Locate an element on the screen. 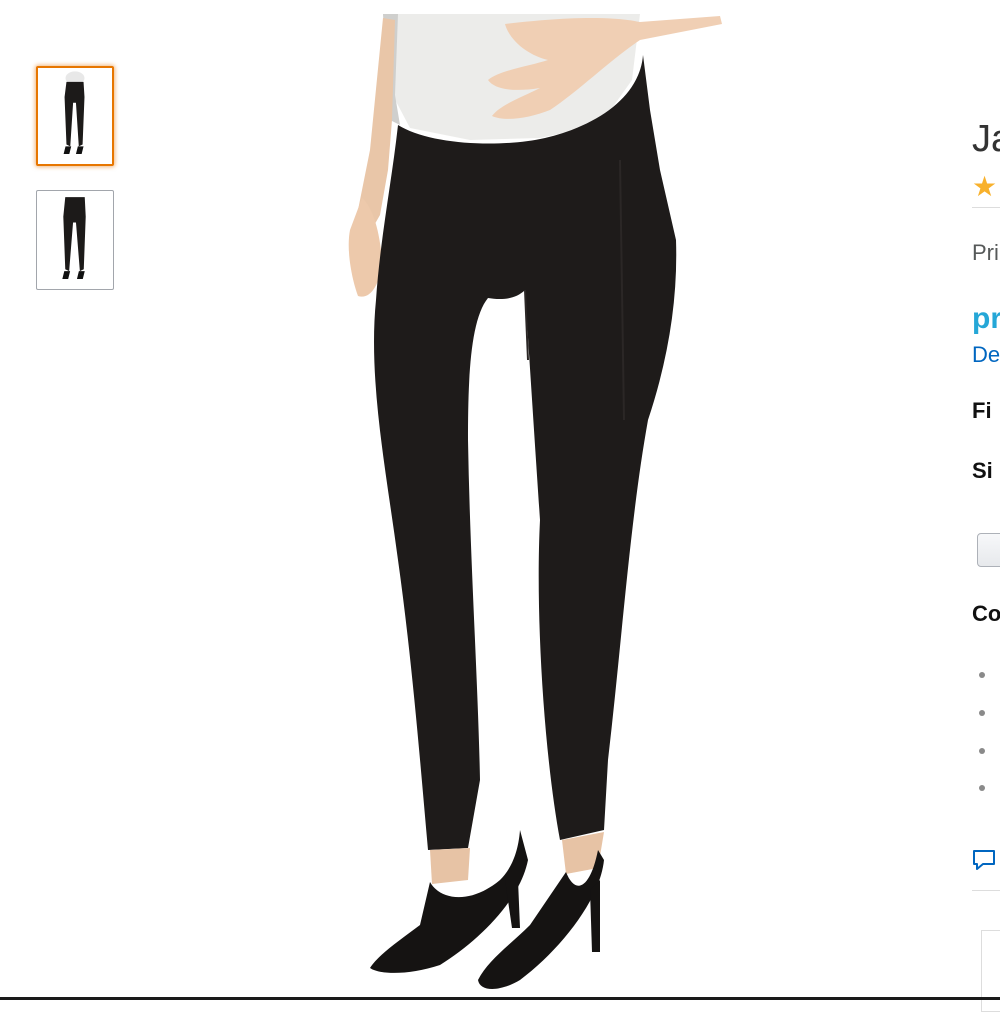 This screenshot has width=1000, height=1012. star-icon: ★ is located at coordinates (984, 186).